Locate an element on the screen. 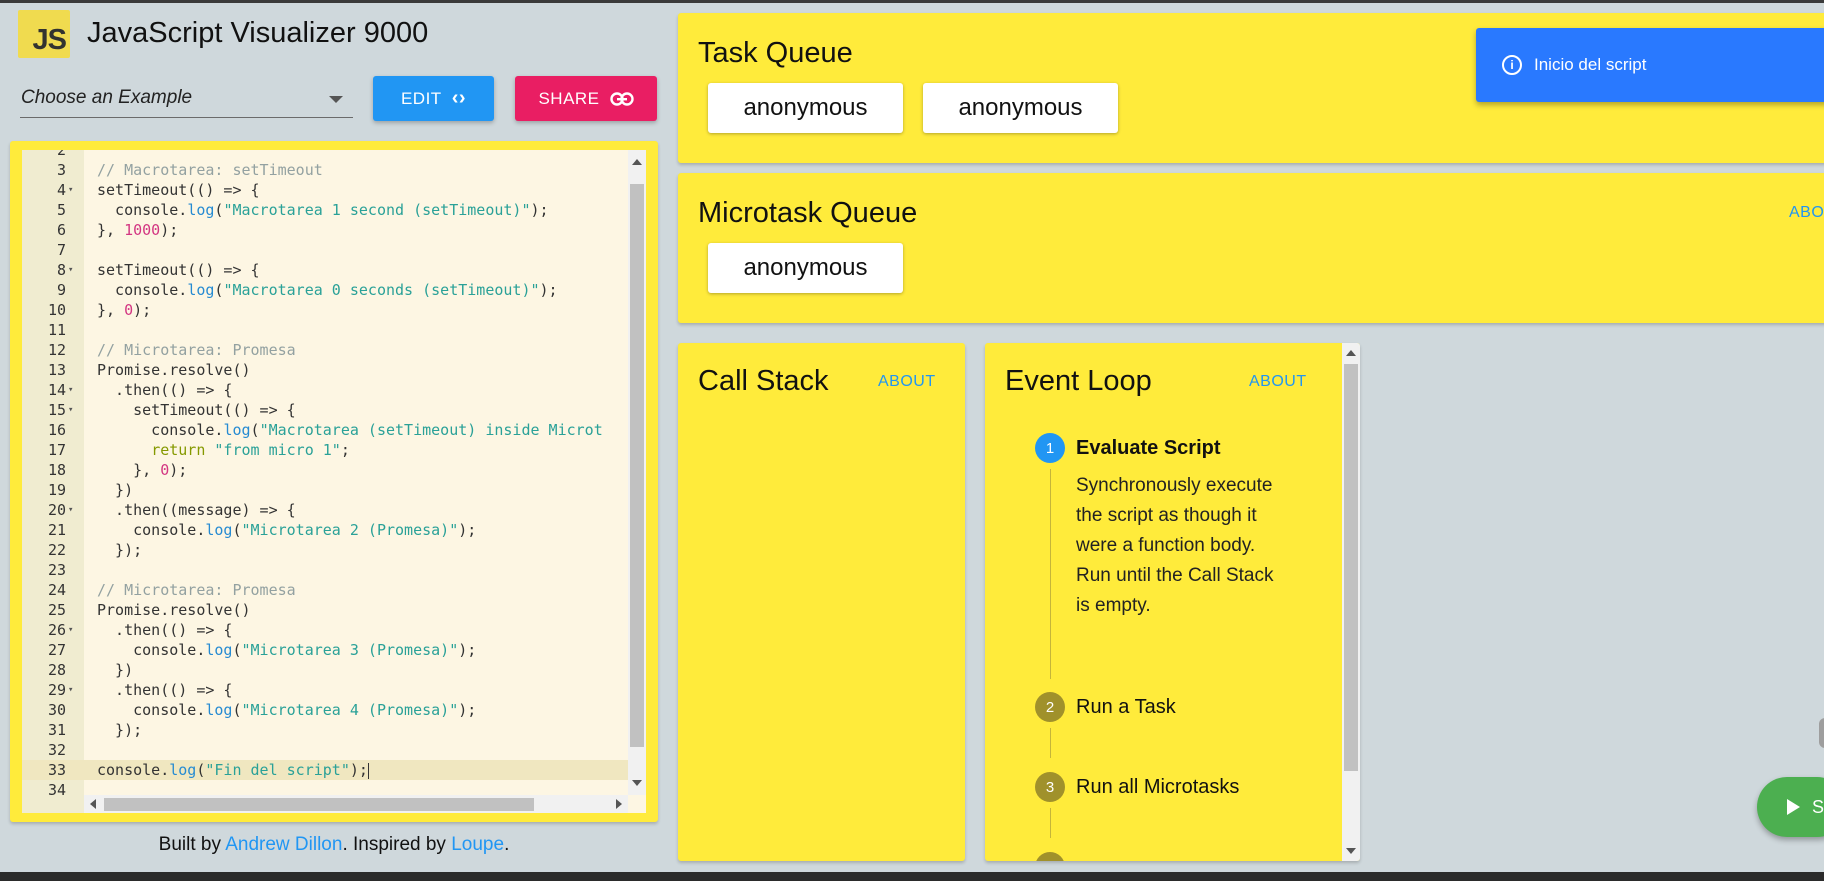 This screenshot has height=881, width=1824. editor-vertical-scrollbar is located at coordinates (637, 472).